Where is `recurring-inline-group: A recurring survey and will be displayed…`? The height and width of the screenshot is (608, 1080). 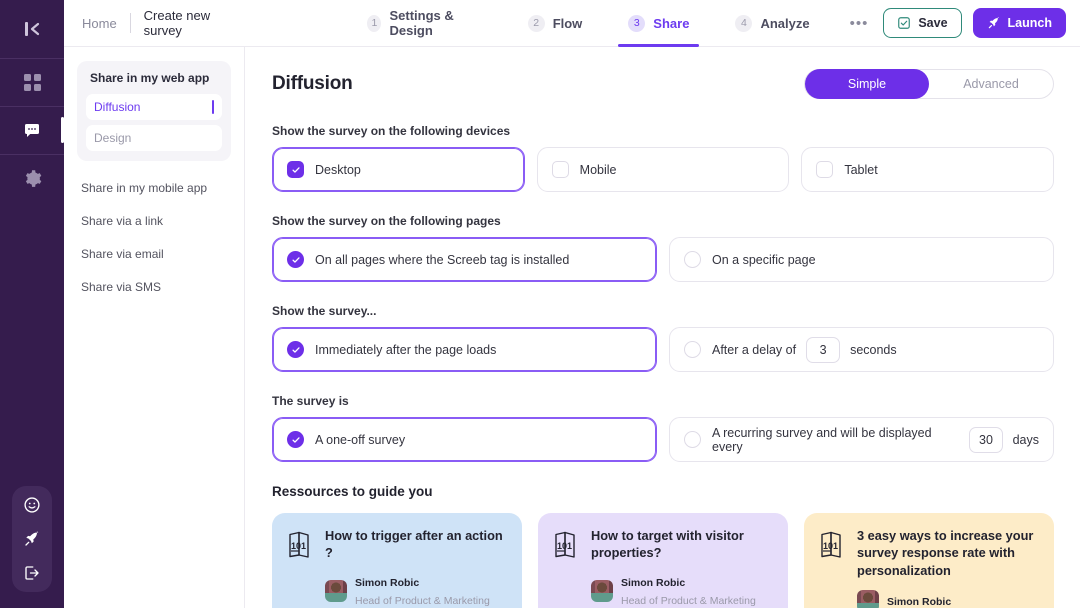
recurring-inline-group: A recurring survey and will be displayed… is located at coordinates (875, 440).